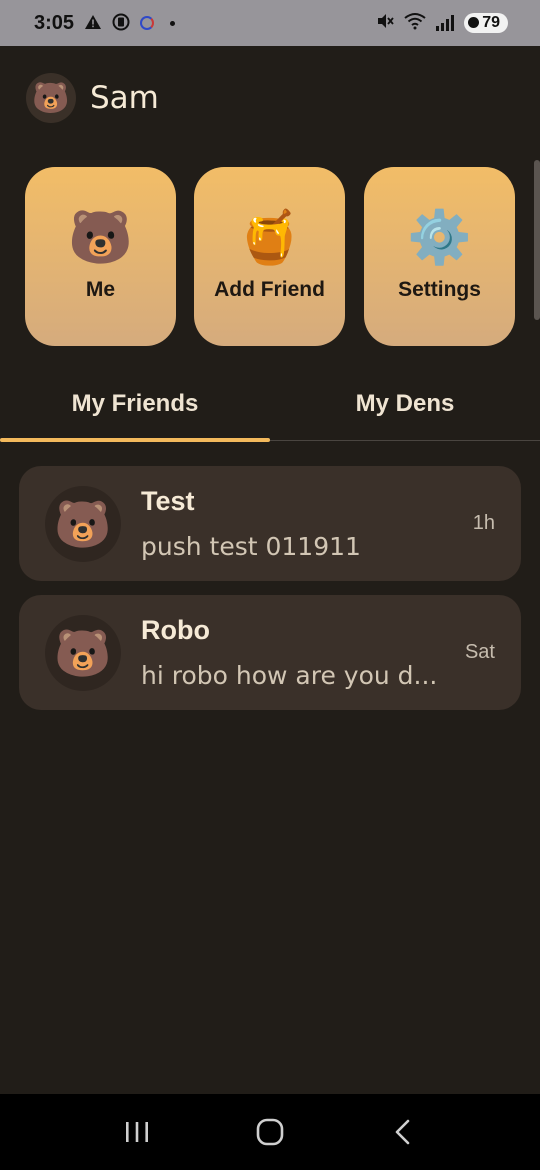 The image size is (540, 1170). What do you see at coordinates (173, 23) in the screenshot?
I see `dot-icon` at bounding box center [173, 23].